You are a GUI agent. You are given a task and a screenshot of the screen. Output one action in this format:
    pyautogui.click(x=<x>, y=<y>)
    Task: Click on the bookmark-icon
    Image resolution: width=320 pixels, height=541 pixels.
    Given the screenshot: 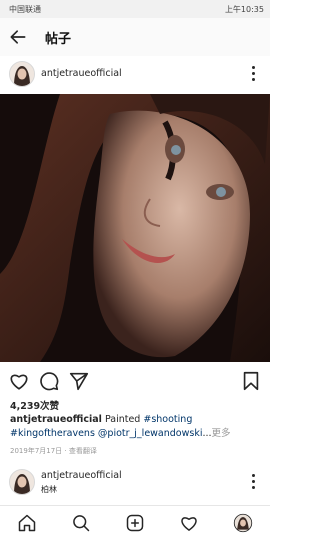 What is the action you would take?
    pyautogui.click(x=251, y=381)
    